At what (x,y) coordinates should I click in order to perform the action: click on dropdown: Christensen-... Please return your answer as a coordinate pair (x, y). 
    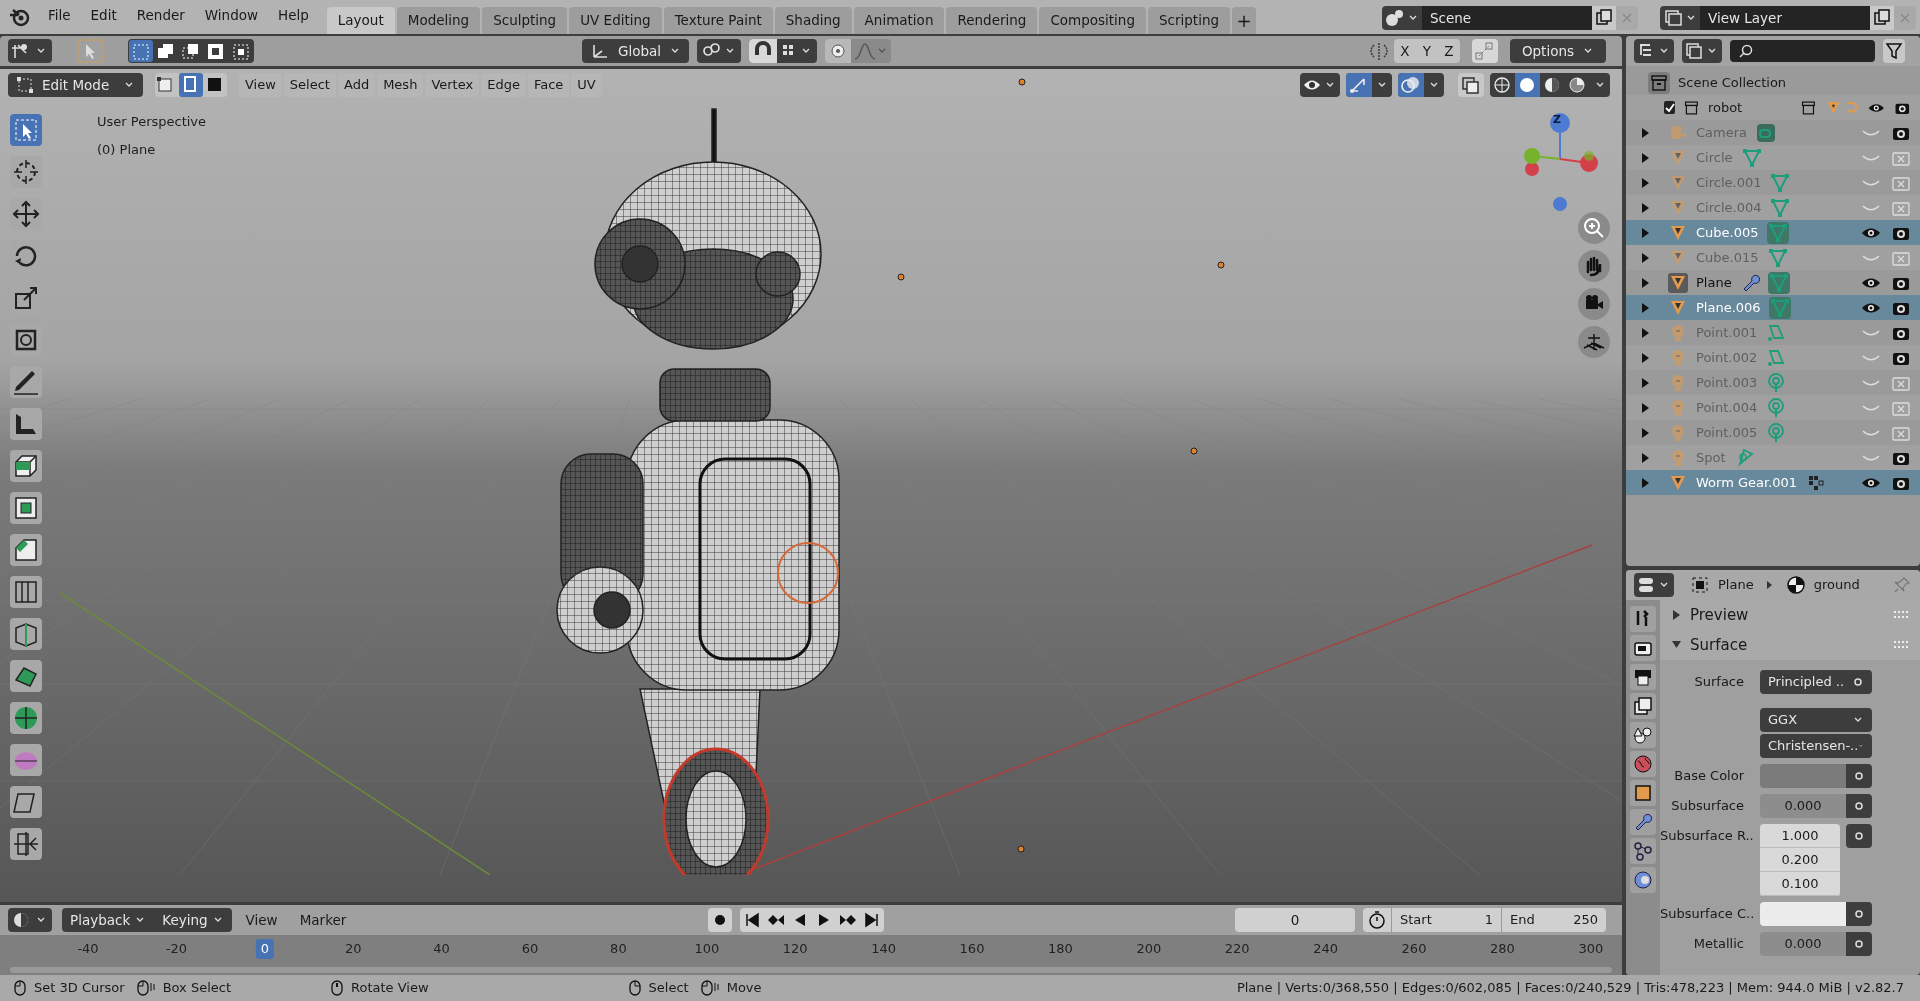
    Looking at the image, I should click on (1816, 746).